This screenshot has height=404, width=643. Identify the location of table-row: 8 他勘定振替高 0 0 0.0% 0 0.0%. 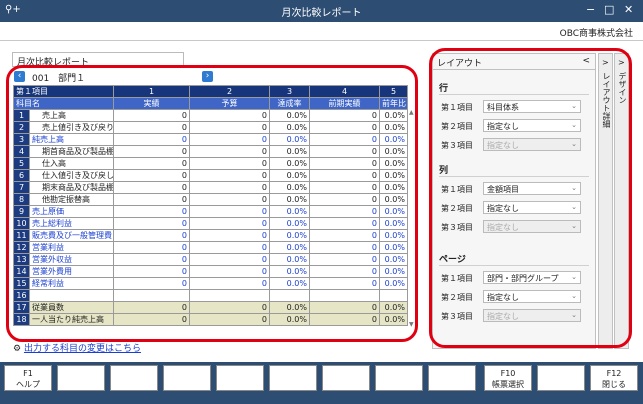
(210, 199).